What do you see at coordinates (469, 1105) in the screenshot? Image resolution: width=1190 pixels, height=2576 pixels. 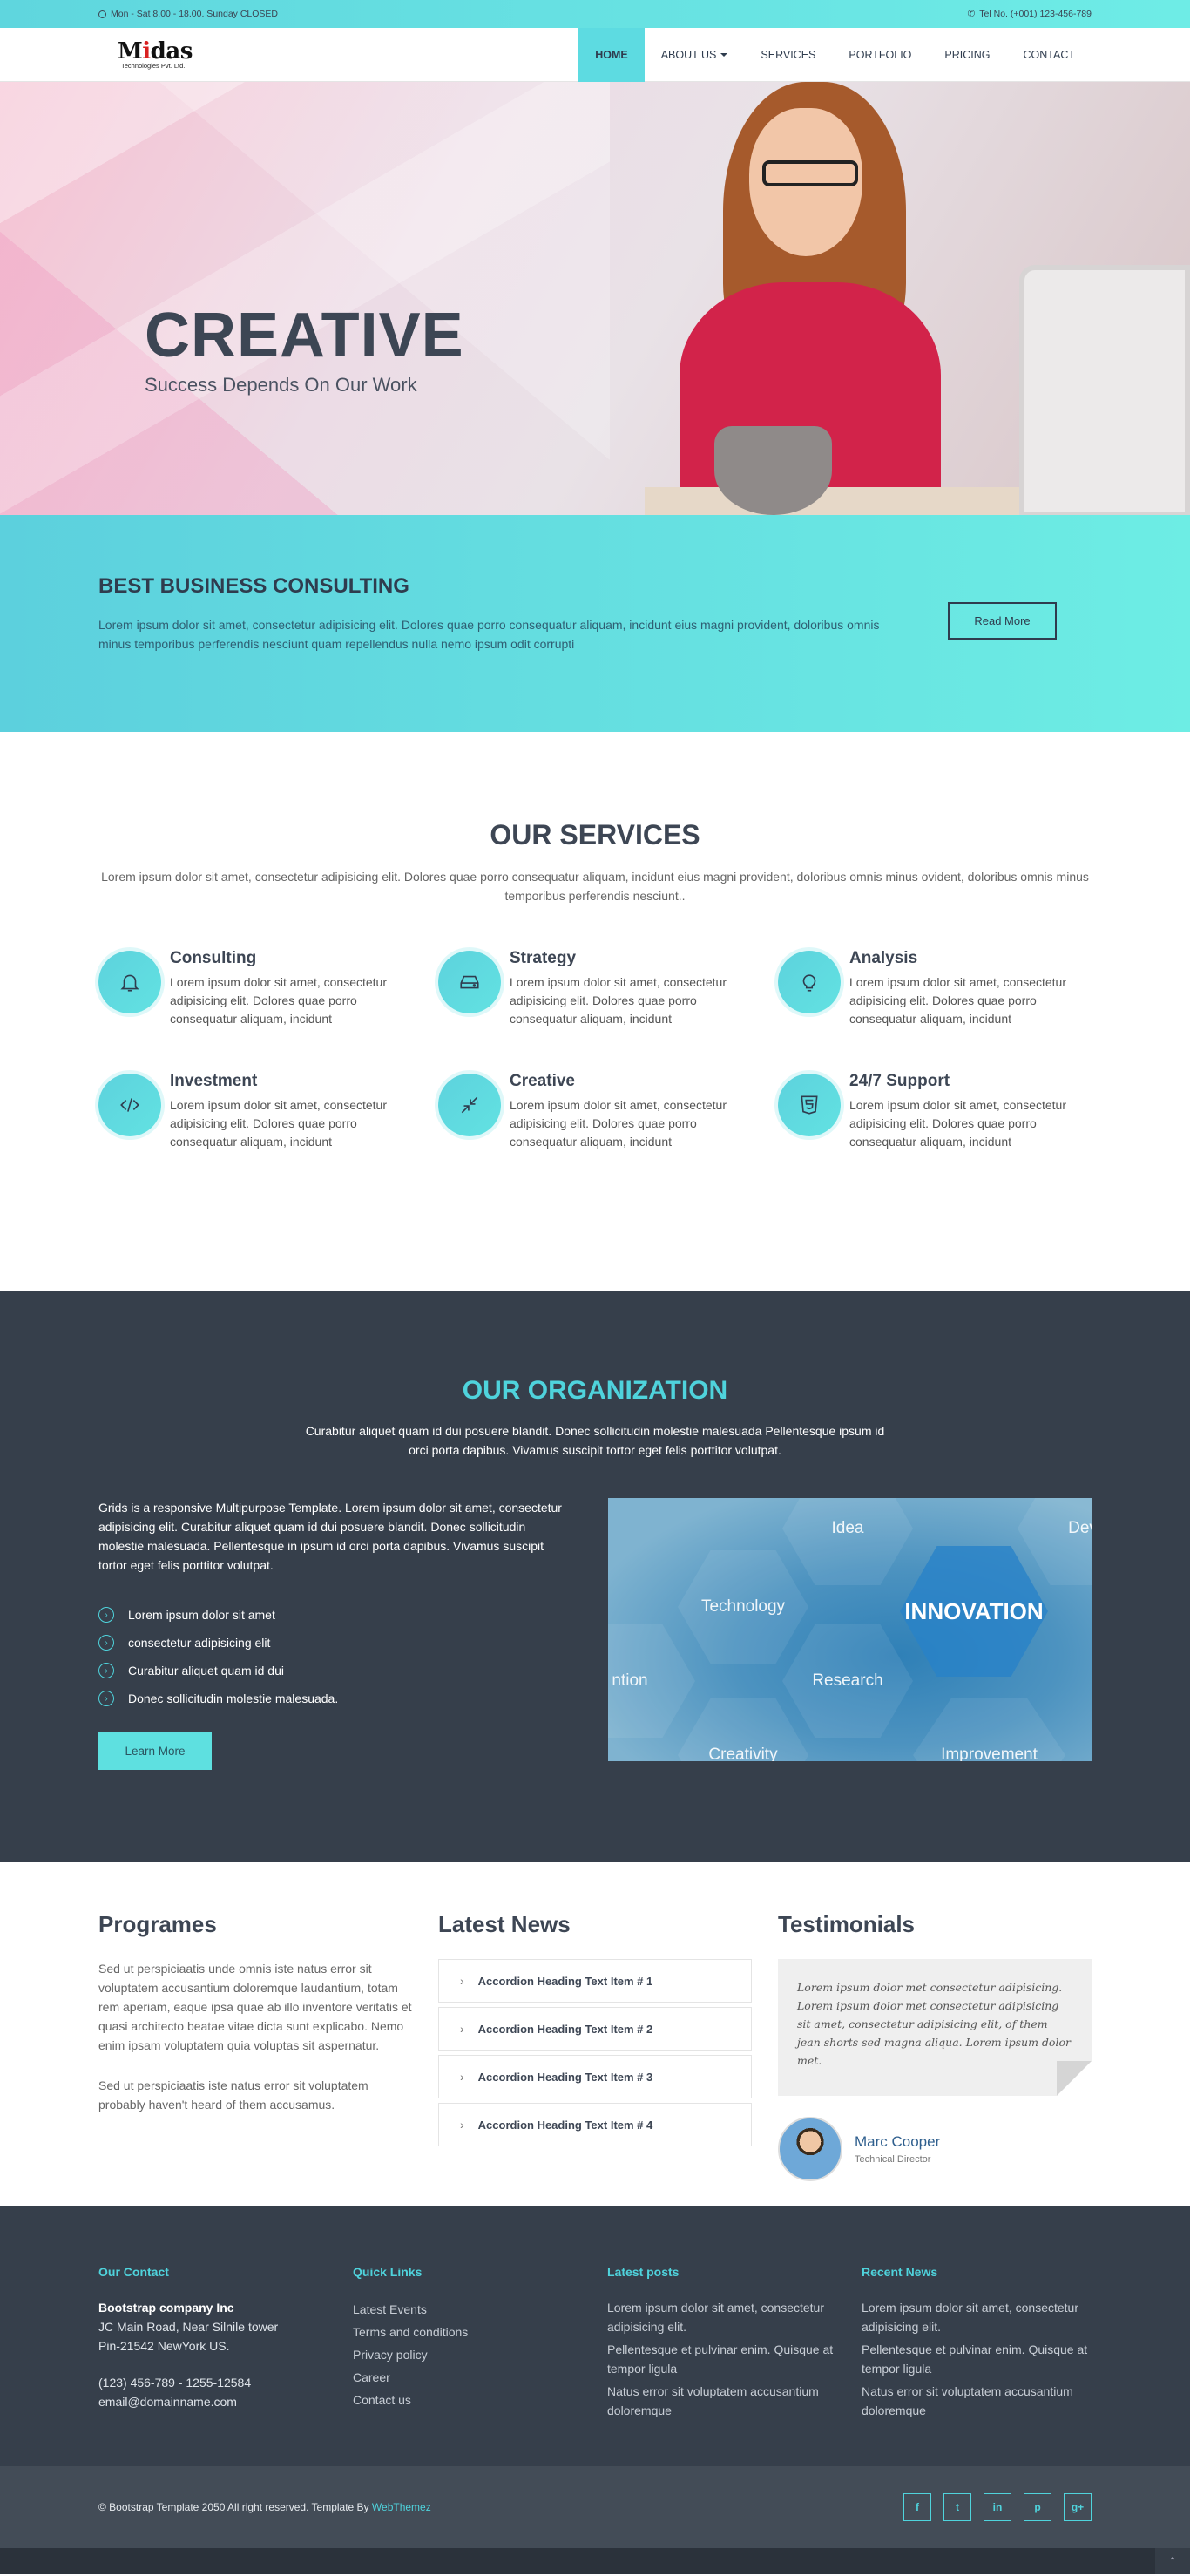 I see `compress-icon` at bounding box center [469, 1105].